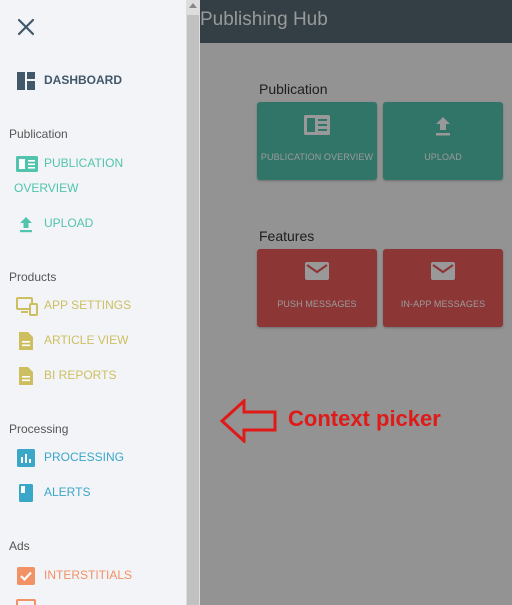 This screenshot has height=605, width=512. Describe the element at coordinates (26, 576) in the screenshot. I see `checkbox-icon` at that location.